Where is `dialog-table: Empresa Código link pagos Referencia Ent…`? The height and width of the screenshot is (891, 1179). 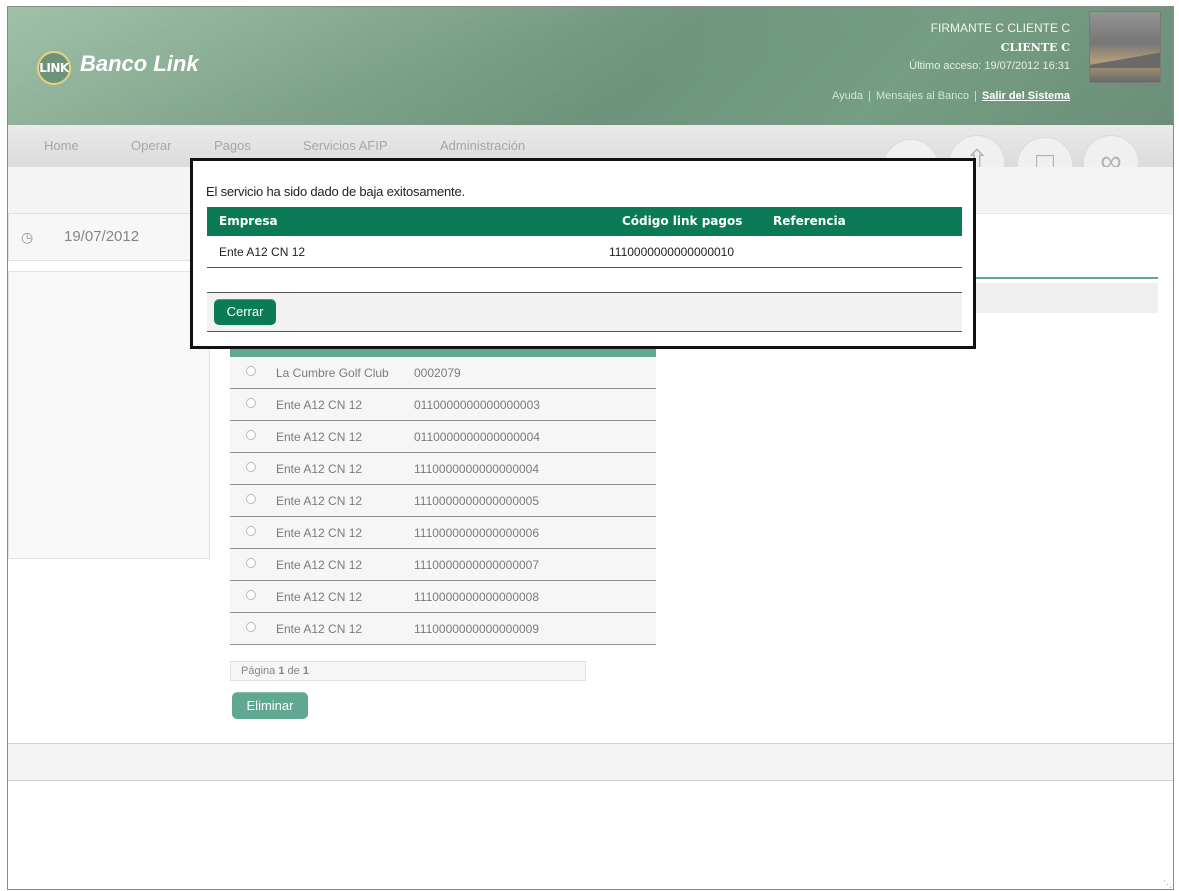 dialog-table: Empresa Código link pagos Referencia Ent… is located at coordinates (584, 237).